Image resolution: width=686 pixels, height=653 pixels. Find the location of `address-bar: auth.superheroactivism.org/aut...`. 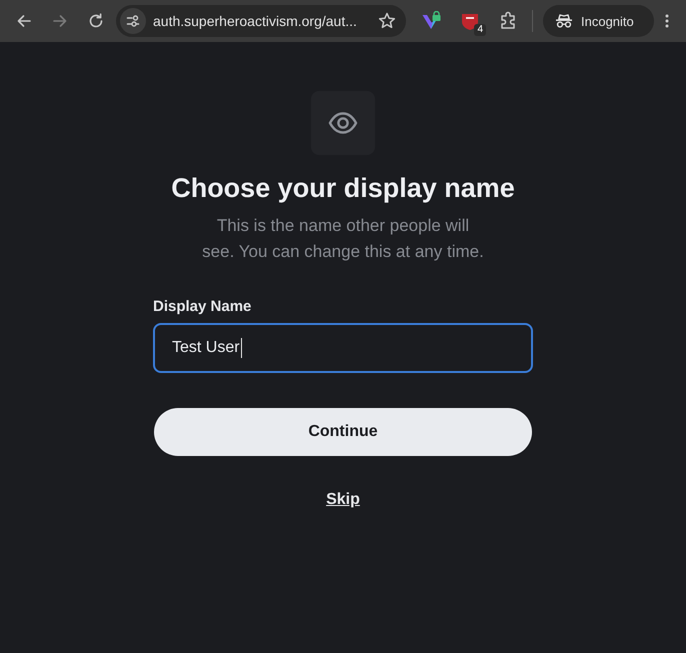

address-bar: auth.superheroactivism.org/aut... is located at coordinates (261, 21).